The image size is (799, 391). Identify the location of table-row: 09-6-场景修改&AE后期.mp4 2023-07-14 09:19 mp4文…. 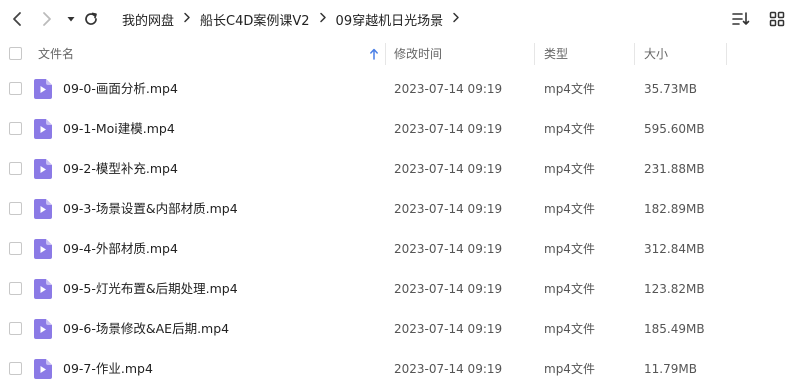
(399, 329).